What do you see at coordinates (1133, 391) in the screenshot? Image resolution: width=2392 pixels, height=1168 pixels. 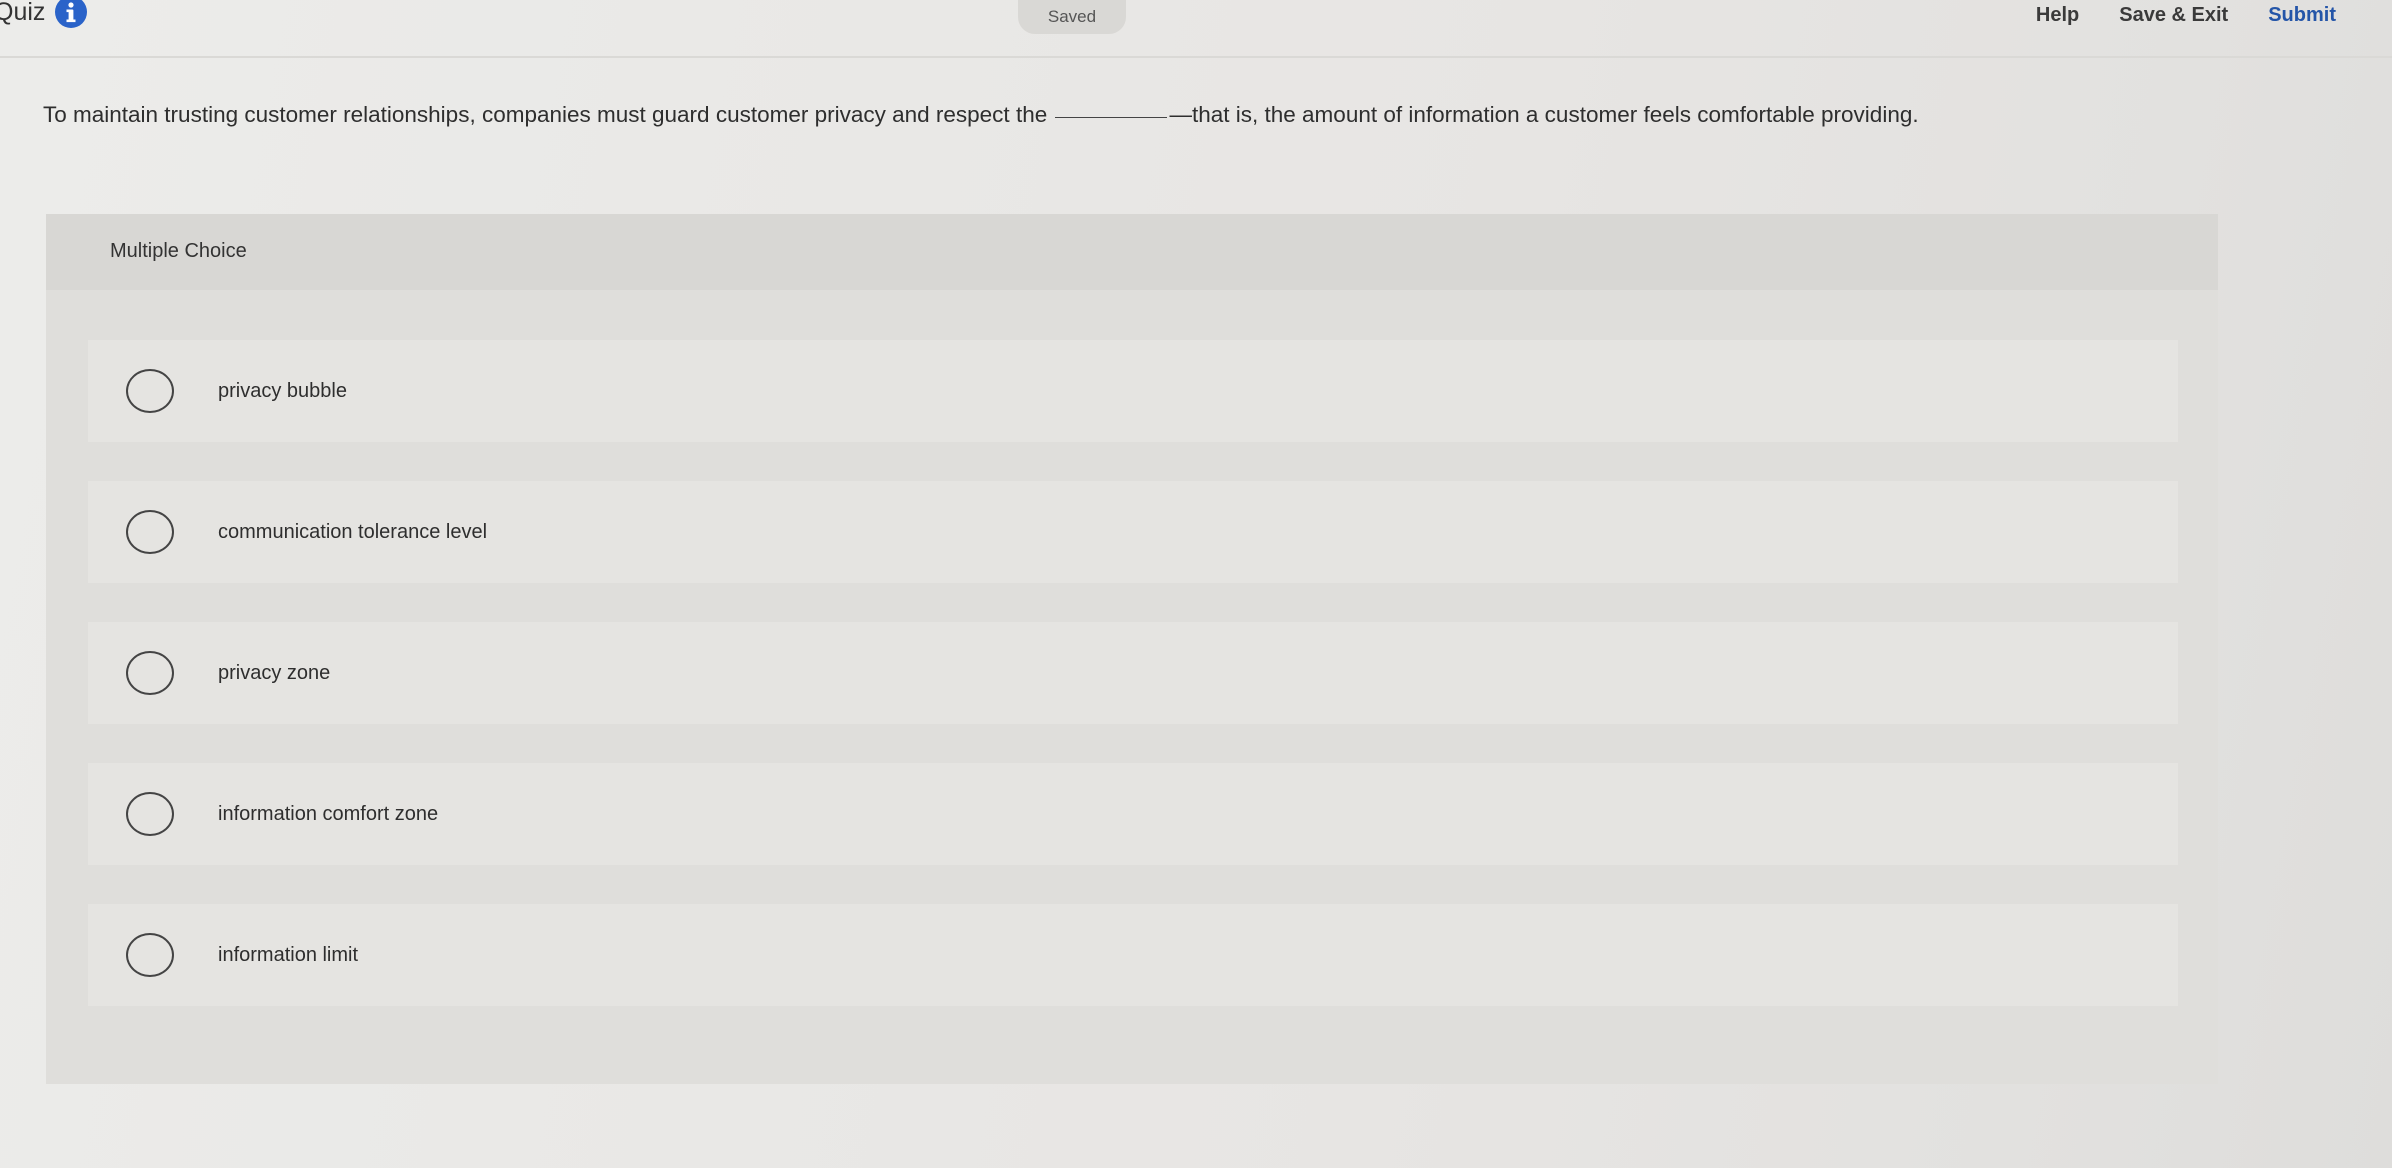 I see `choice-option: privacy bubble` at bounding box center [1133, 391].